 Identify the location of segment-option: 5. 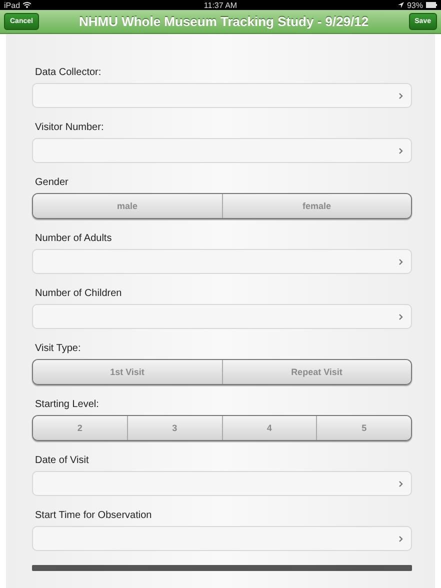
(363, 428).